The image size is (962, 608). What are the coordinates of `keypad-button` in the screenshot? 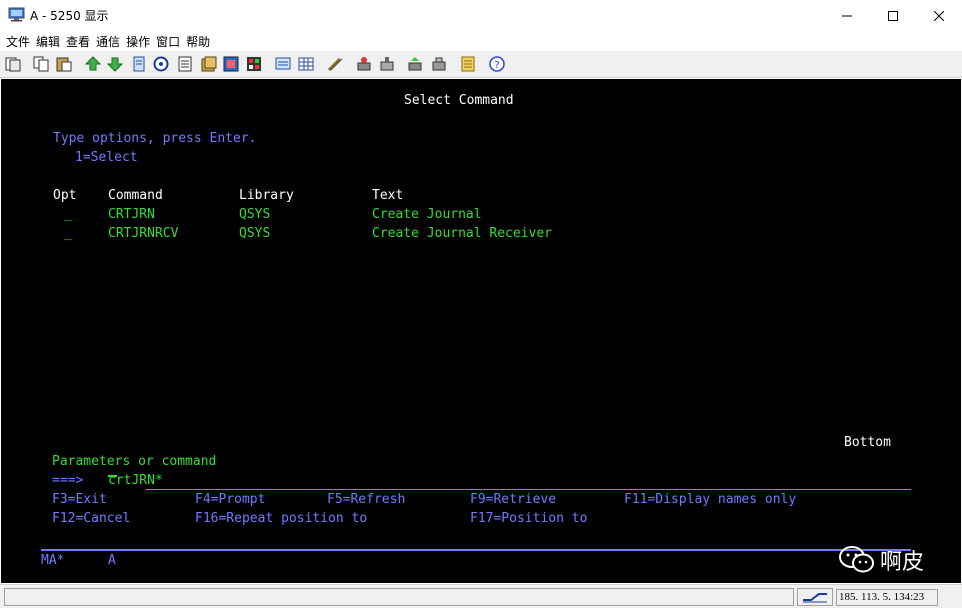 It's located at (209, 64).